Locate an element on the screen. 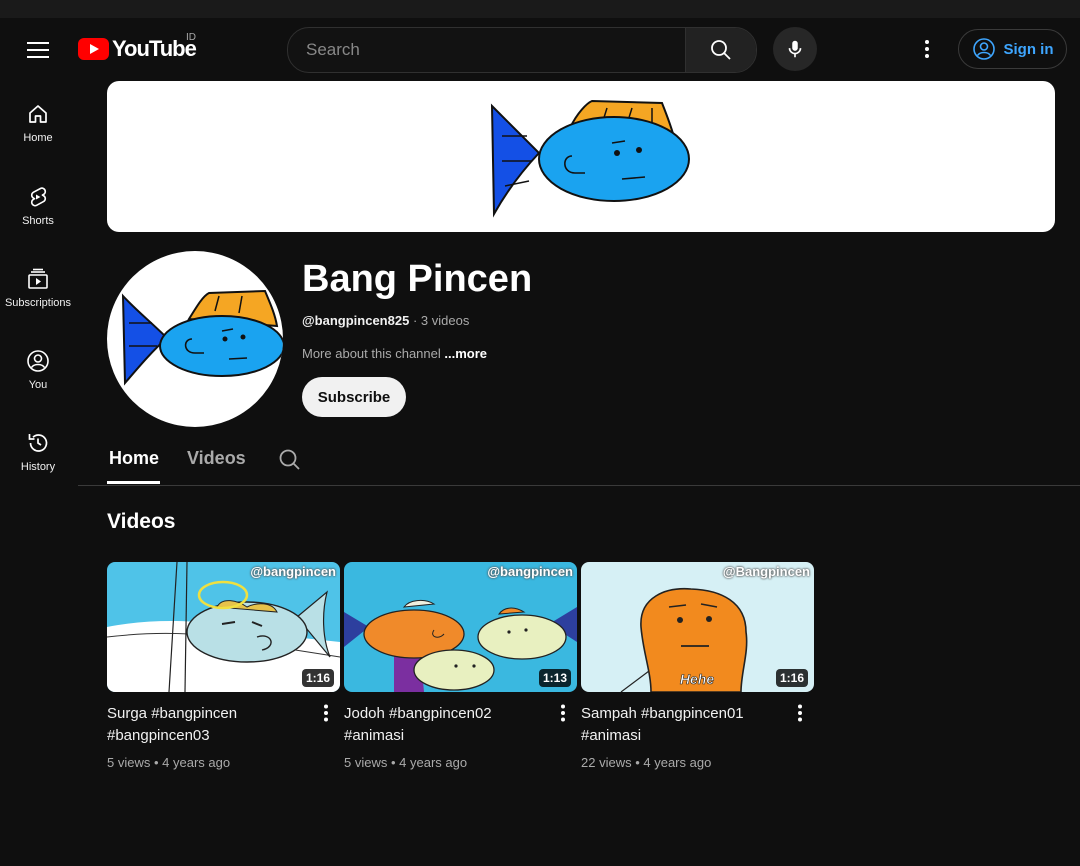 This screenshot has width=1080, height=866. channel-search-button is located at coordinates (290, 462).